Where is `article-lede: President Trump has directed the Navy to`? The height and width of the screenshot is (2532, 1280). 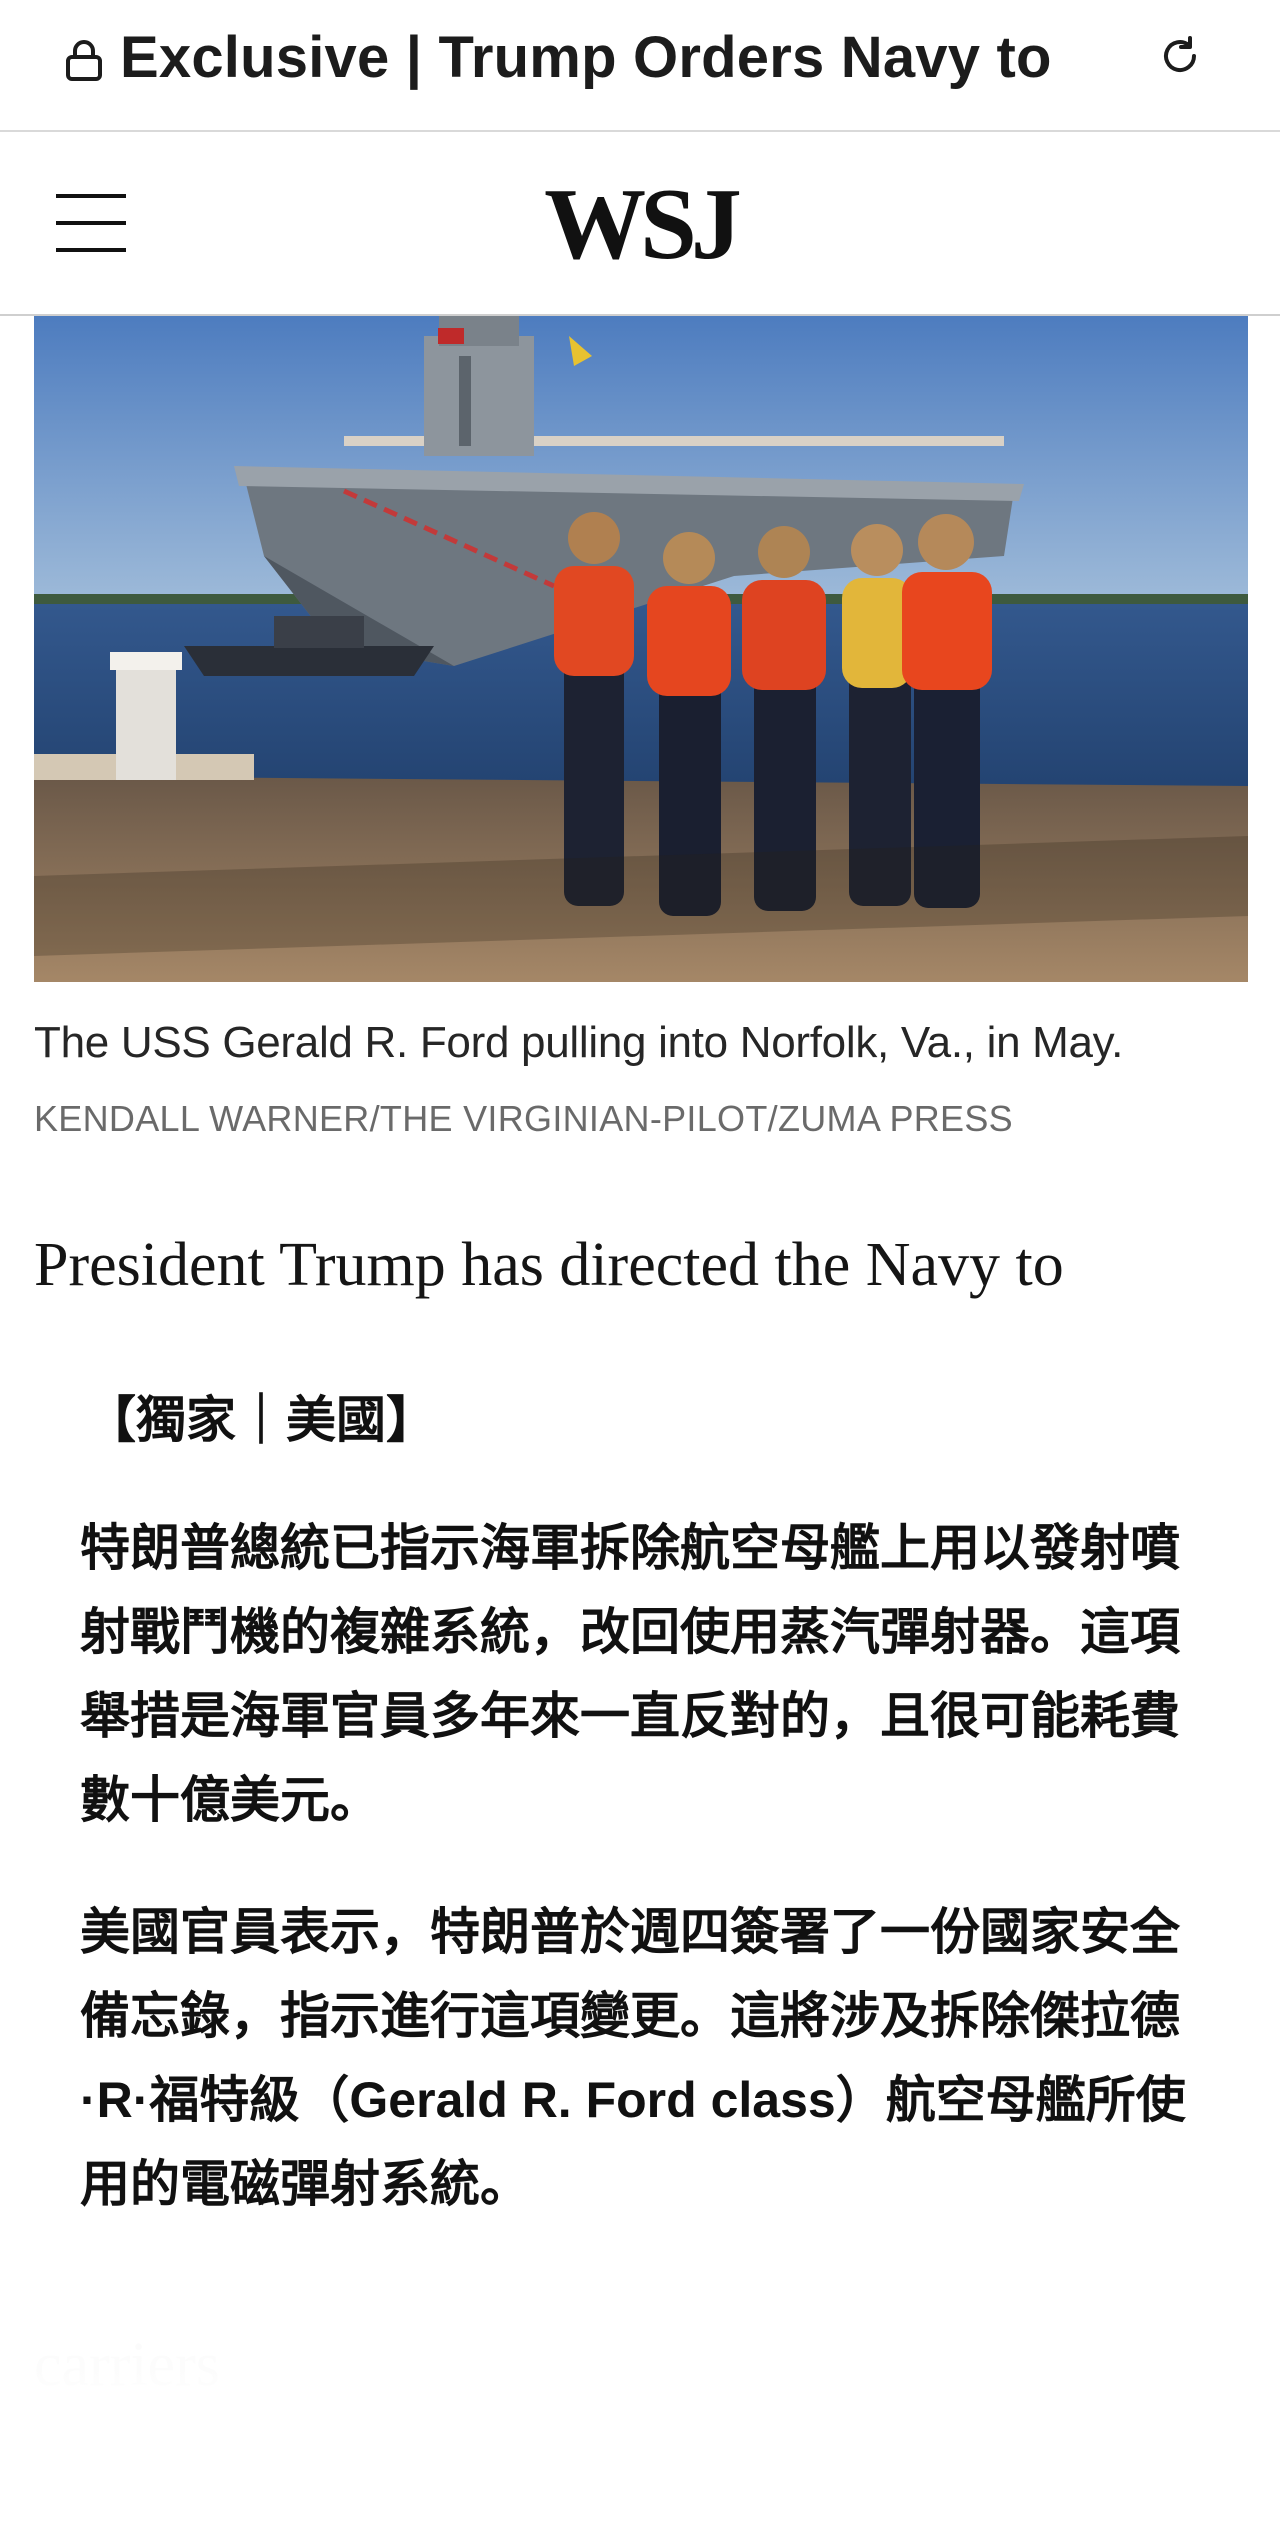 article-lede: President Trump has directed the Navy to is located at coordinates (549, 1265).